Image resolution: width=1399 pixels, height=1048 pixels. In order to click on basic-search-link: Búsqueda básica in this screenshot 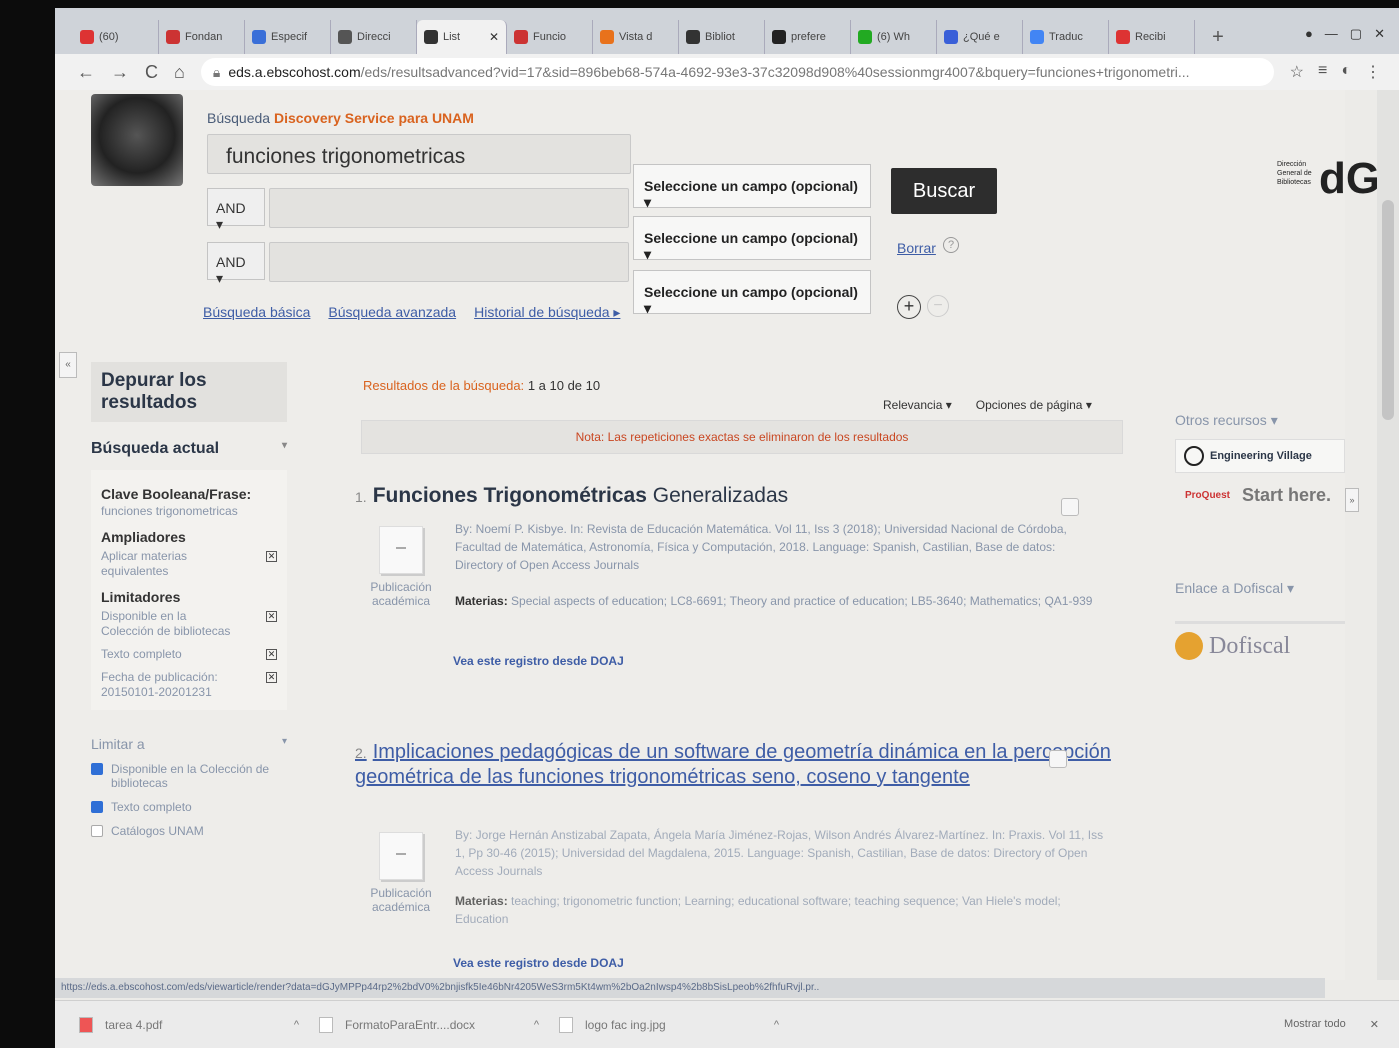, I will do `click(256, 312)`.